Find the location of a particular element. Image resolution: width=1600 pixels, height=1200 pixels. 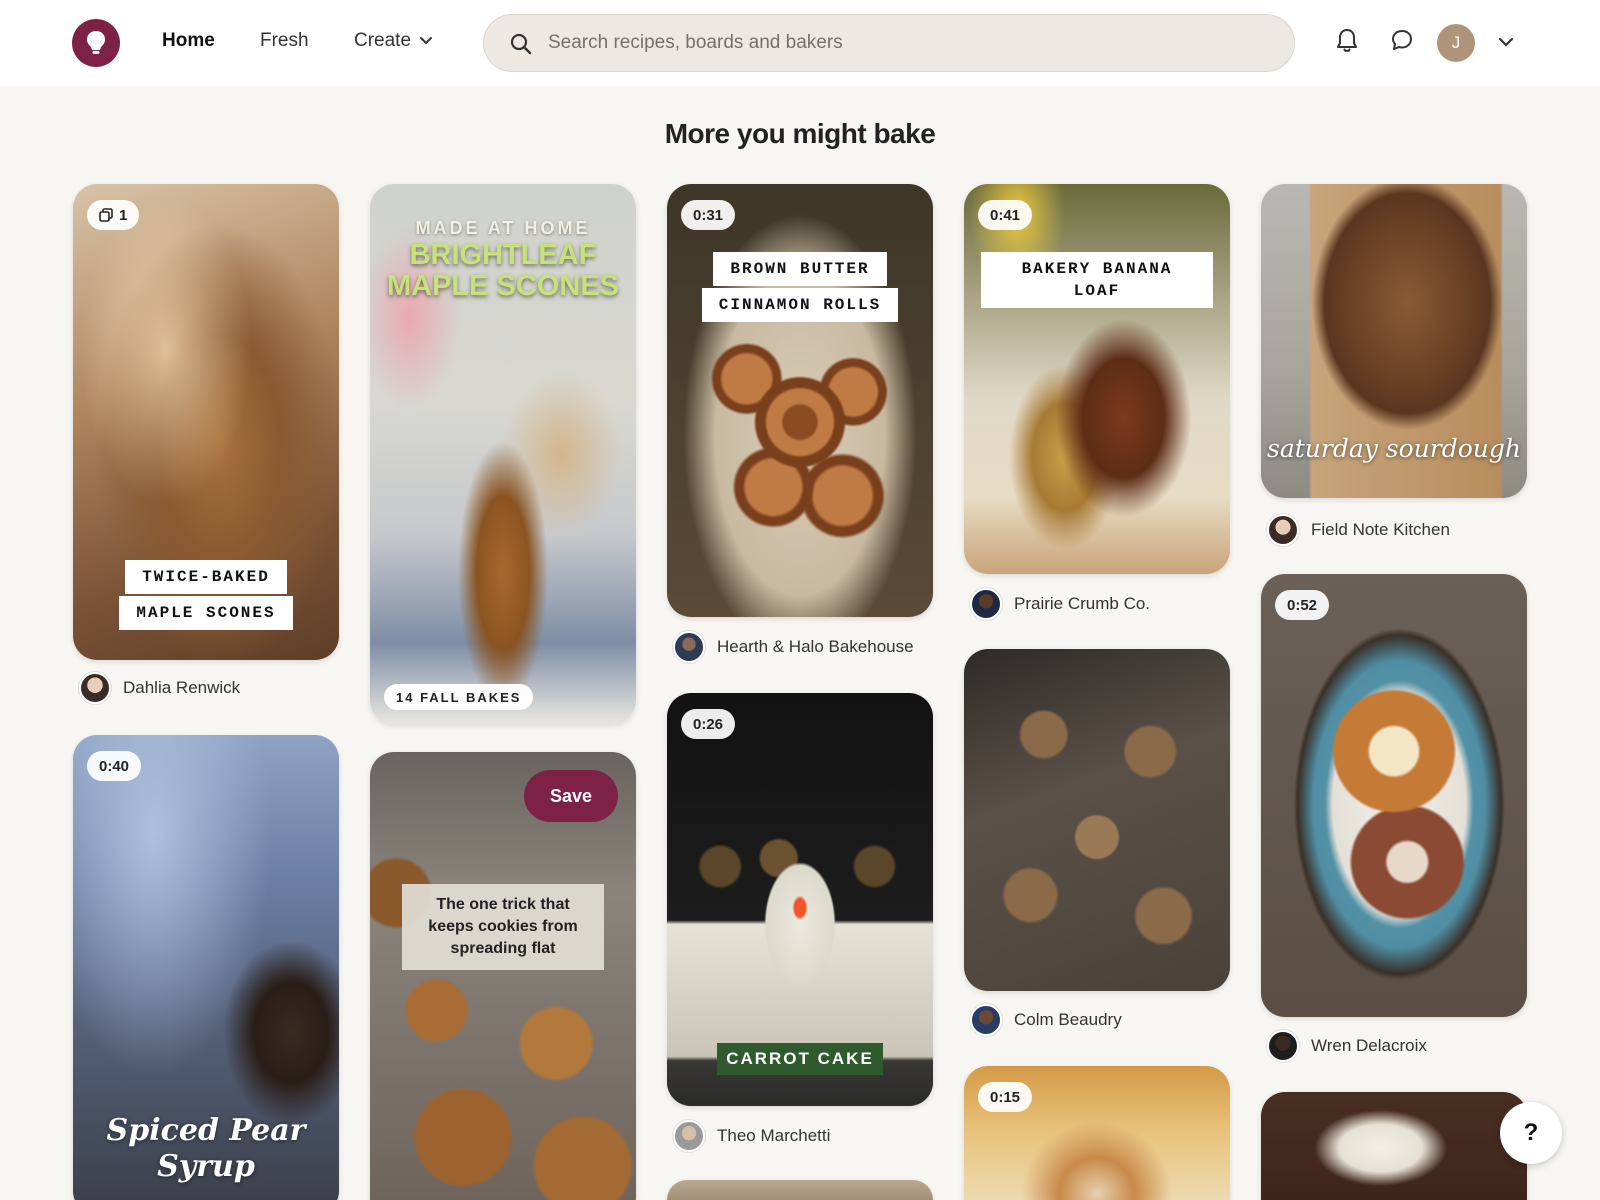

video-duration-badge: 0:15 is located at coordinates (1005, 1097).